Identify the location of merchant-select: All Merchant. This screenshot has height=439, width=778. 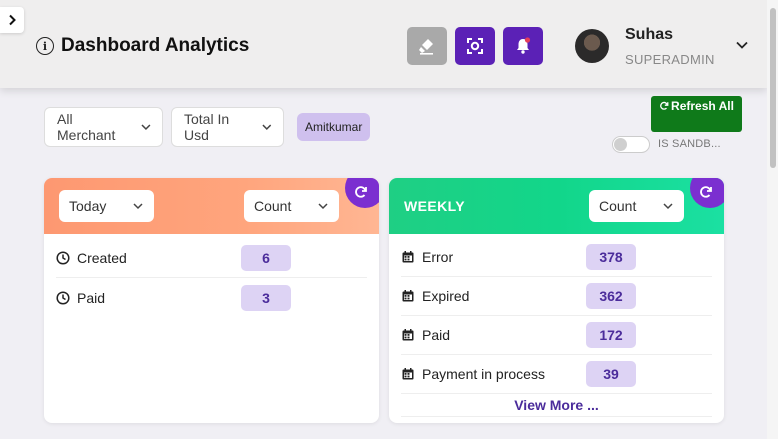
(103, 127).